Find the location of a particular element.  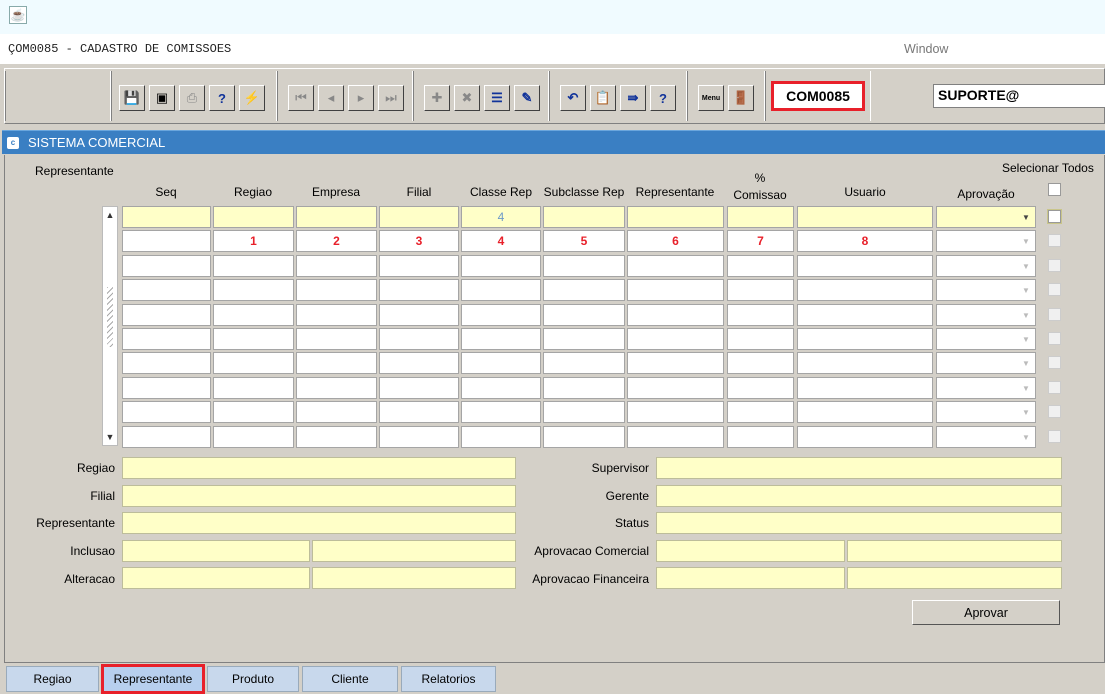

java-cup-icon: ☕ is located at coordinates (18, 15).